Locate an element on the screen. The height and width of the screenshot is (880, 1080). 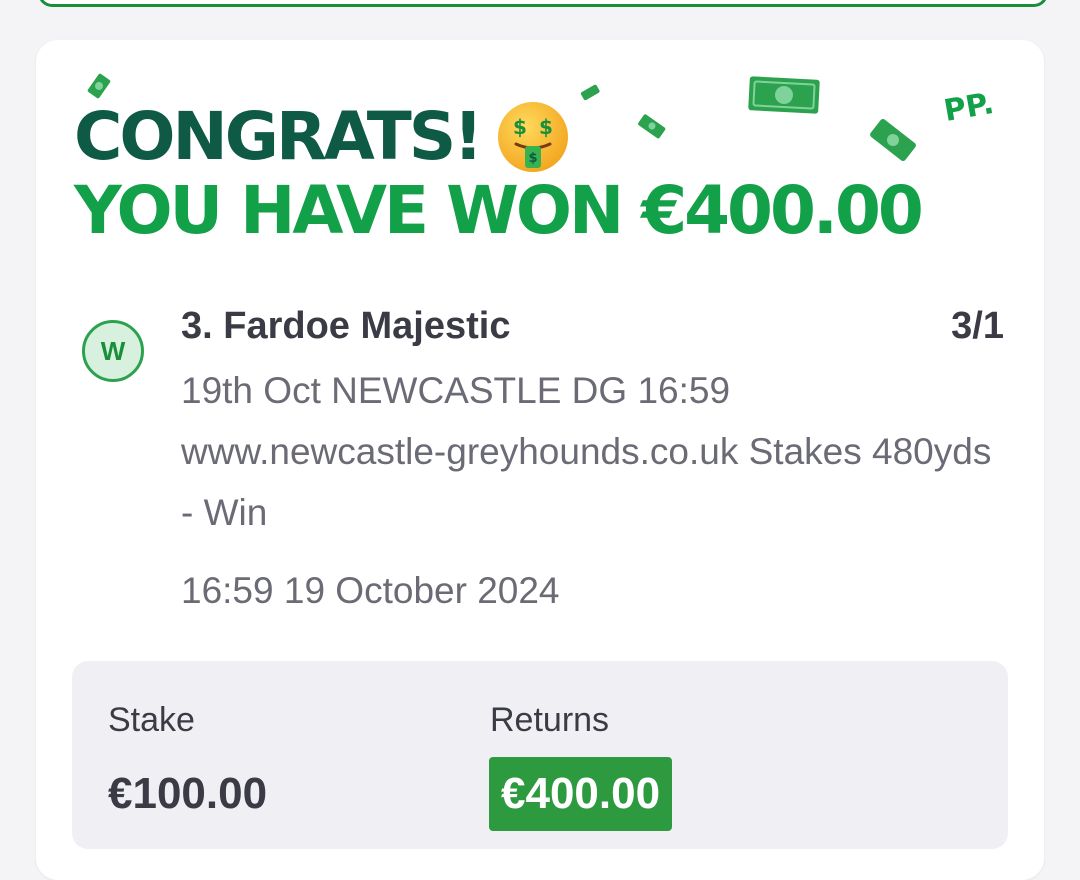
stake-value: €100.00 is located at coordinates (188, 793).